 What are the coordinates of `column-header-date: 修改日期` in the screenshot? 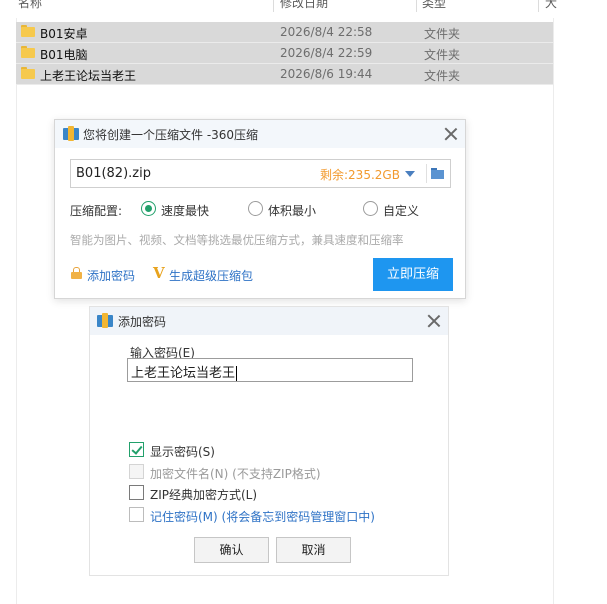 It's located at (304, 5).